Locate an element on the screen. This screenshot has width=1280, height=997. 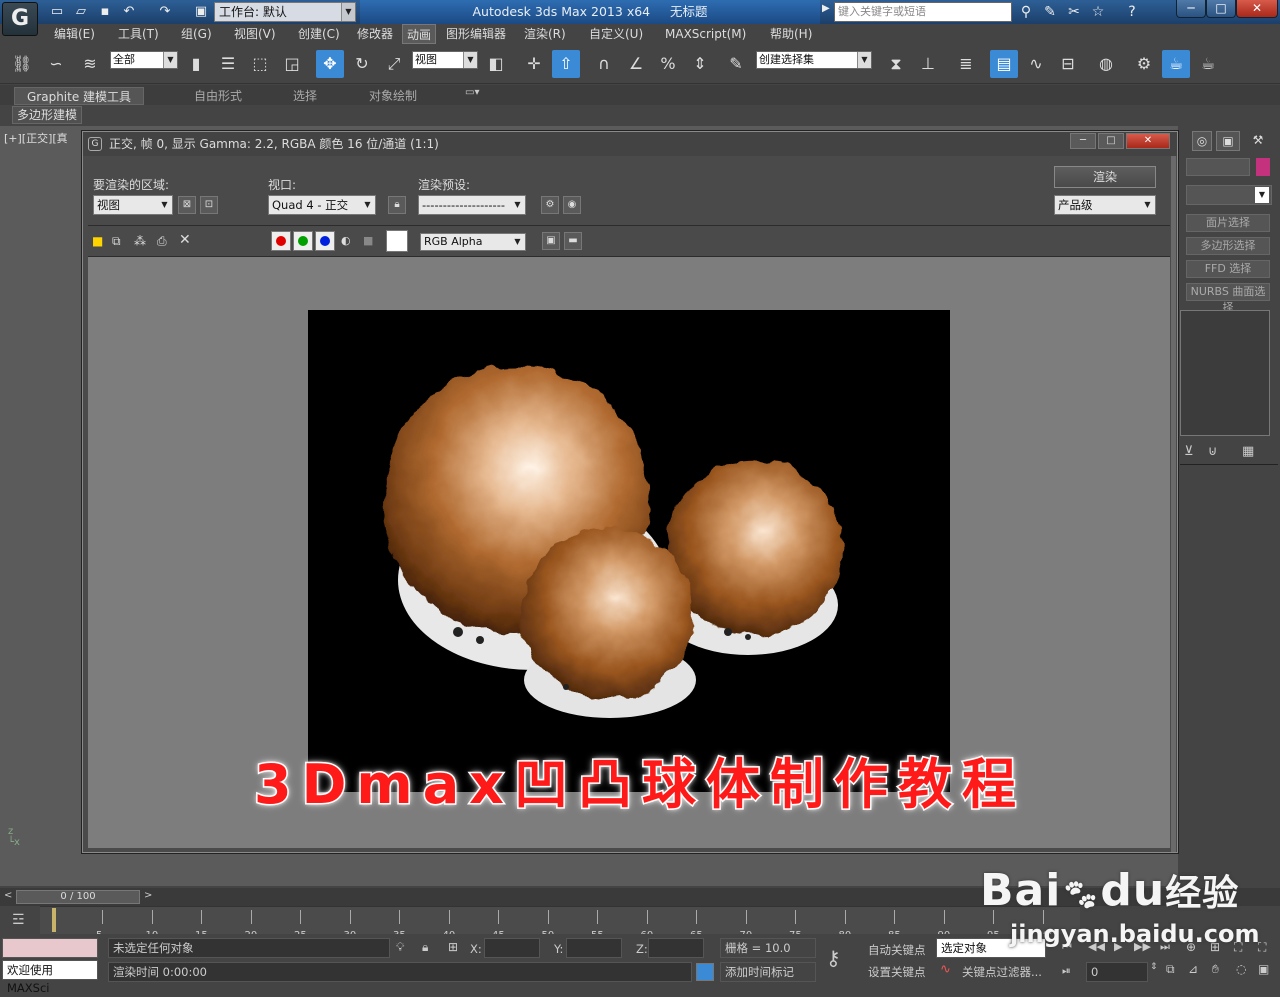
patch-select-button: 面片选择 is located at coordinates (1228, 223).